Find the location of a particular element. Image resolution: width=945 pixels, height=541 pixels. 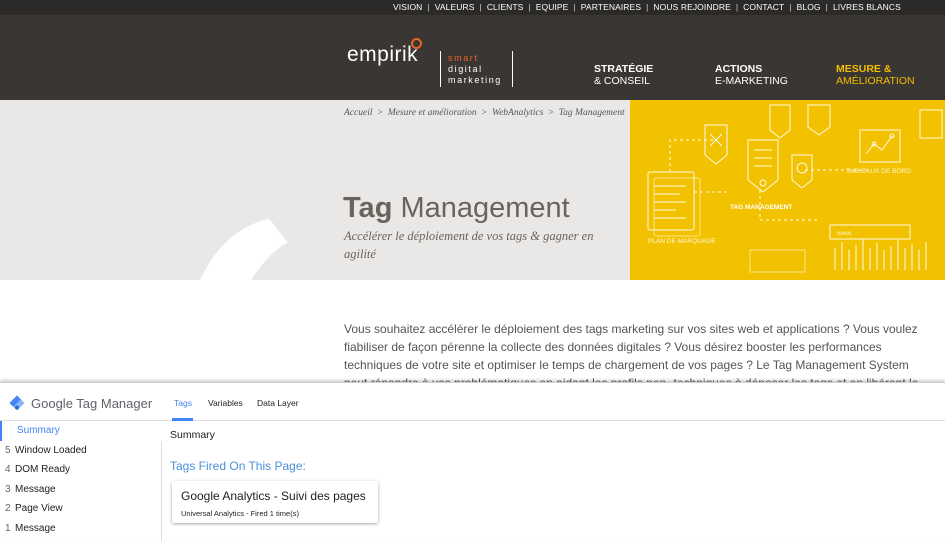

sidebar-item-message-3: 3 Message is located at coordinates (81, 490).